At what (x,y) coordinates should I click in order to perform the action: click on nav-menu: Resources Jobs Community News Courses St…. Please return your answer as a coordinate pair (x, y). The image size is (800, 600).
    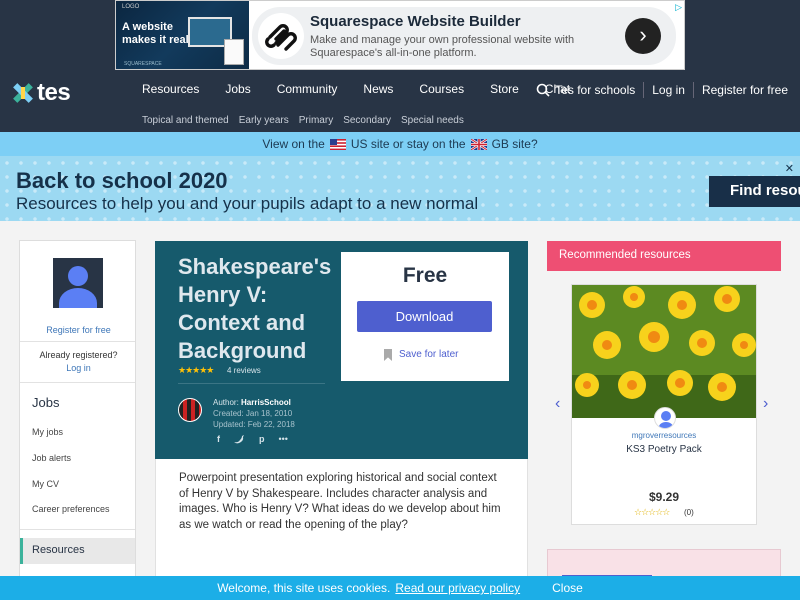
    Looking at the image, I should click on (369, 89).